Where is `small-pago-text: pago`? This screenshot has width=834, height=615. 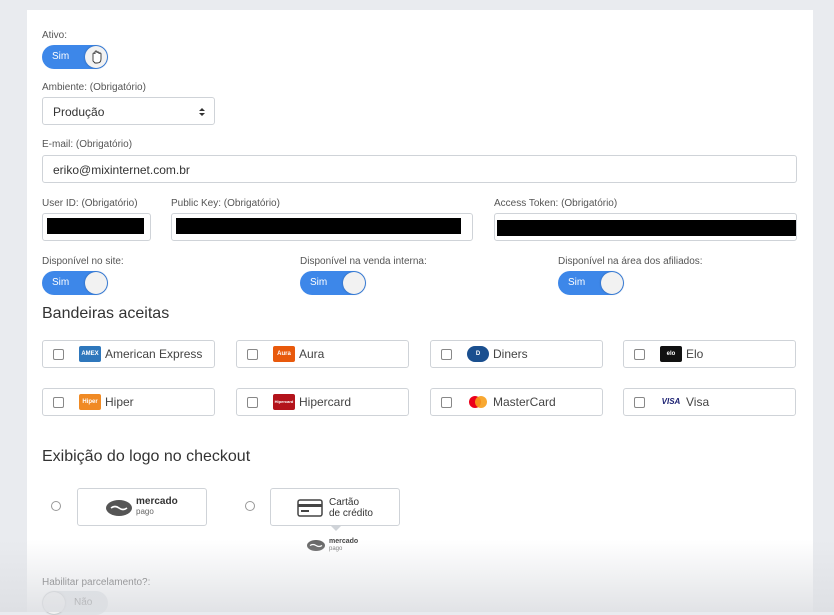
small-pago-text: pago is located at coordinates (336, 549).